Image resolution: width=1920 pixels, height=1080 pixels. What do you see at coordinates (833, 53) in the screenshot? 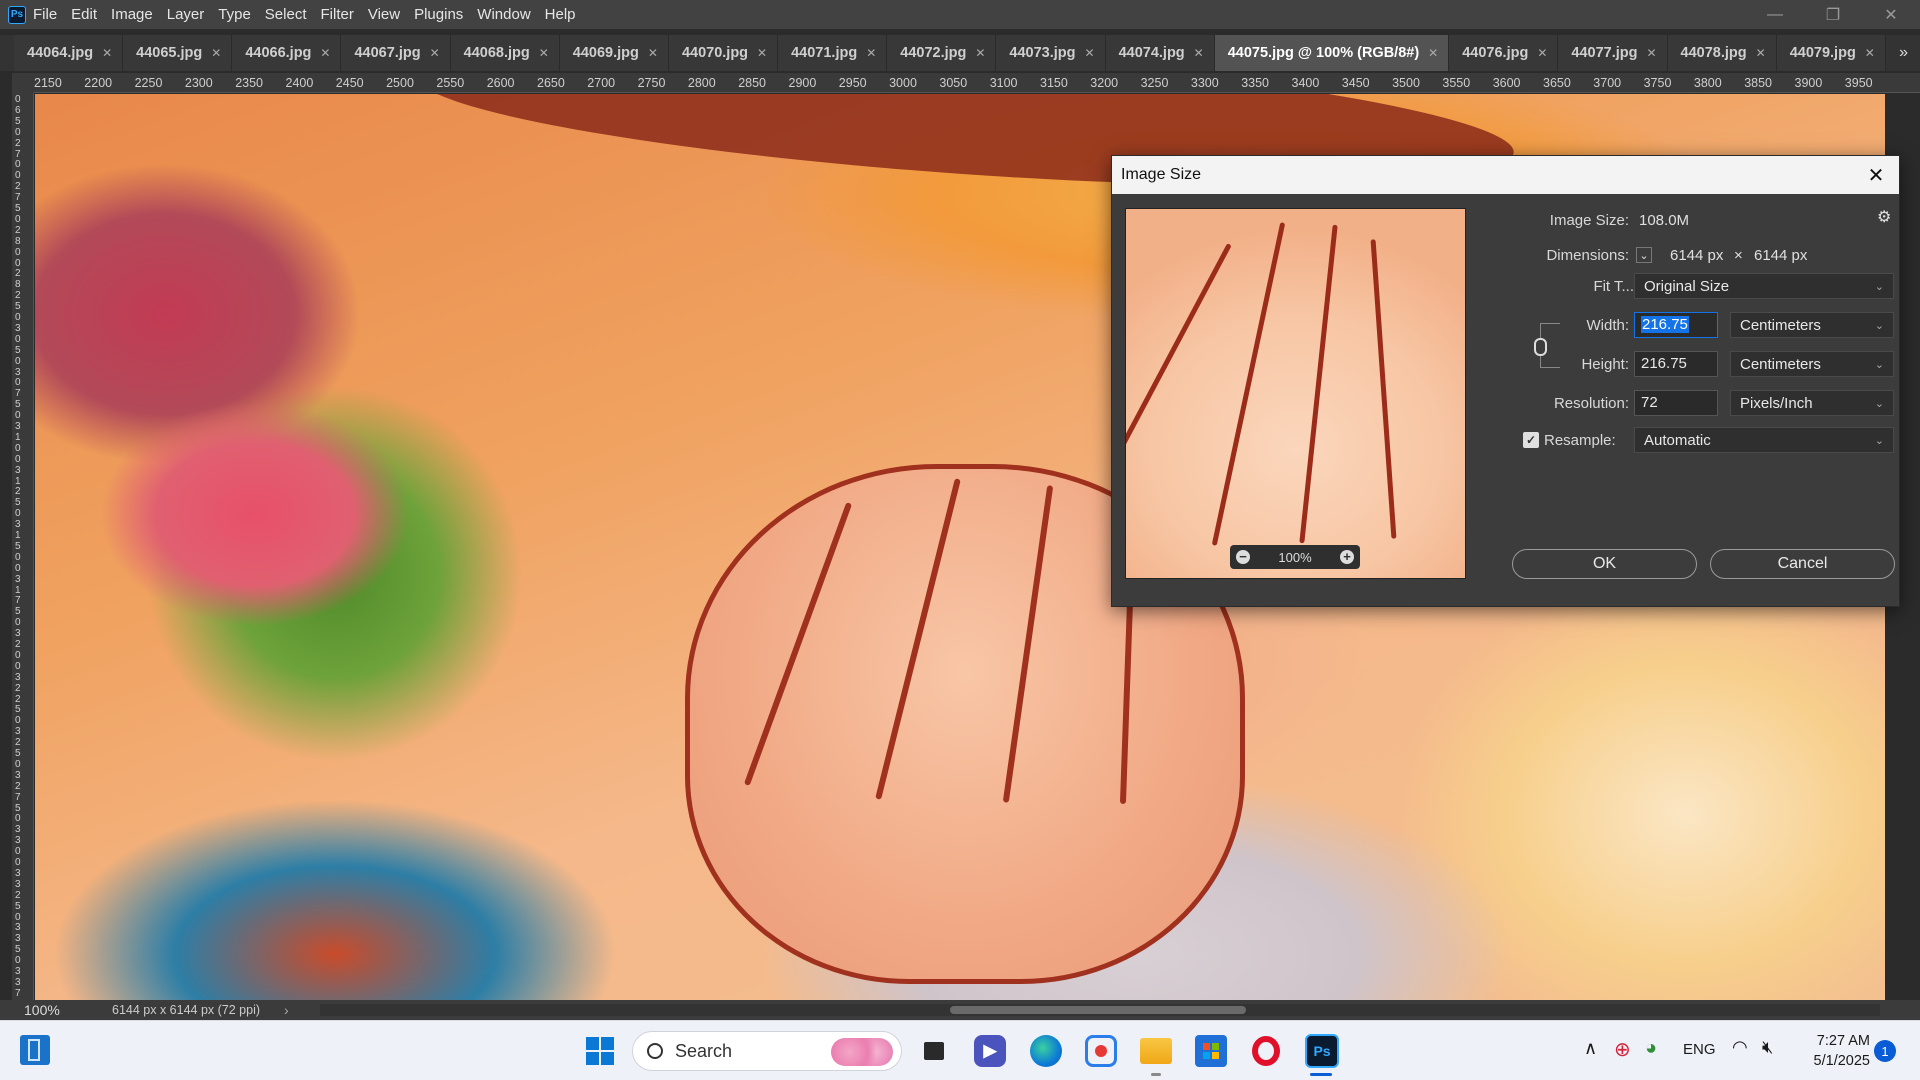
I see `document-tab: 44071.jpg ✕` at bounding box center [833, 53].